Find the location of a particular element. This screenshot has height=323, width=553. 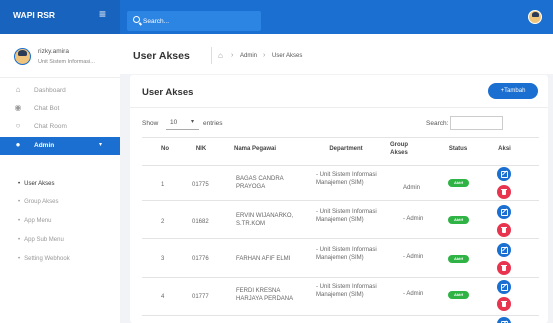

submenu-setting-webhook: Setting Webhook is located at coordinates (44, 259).